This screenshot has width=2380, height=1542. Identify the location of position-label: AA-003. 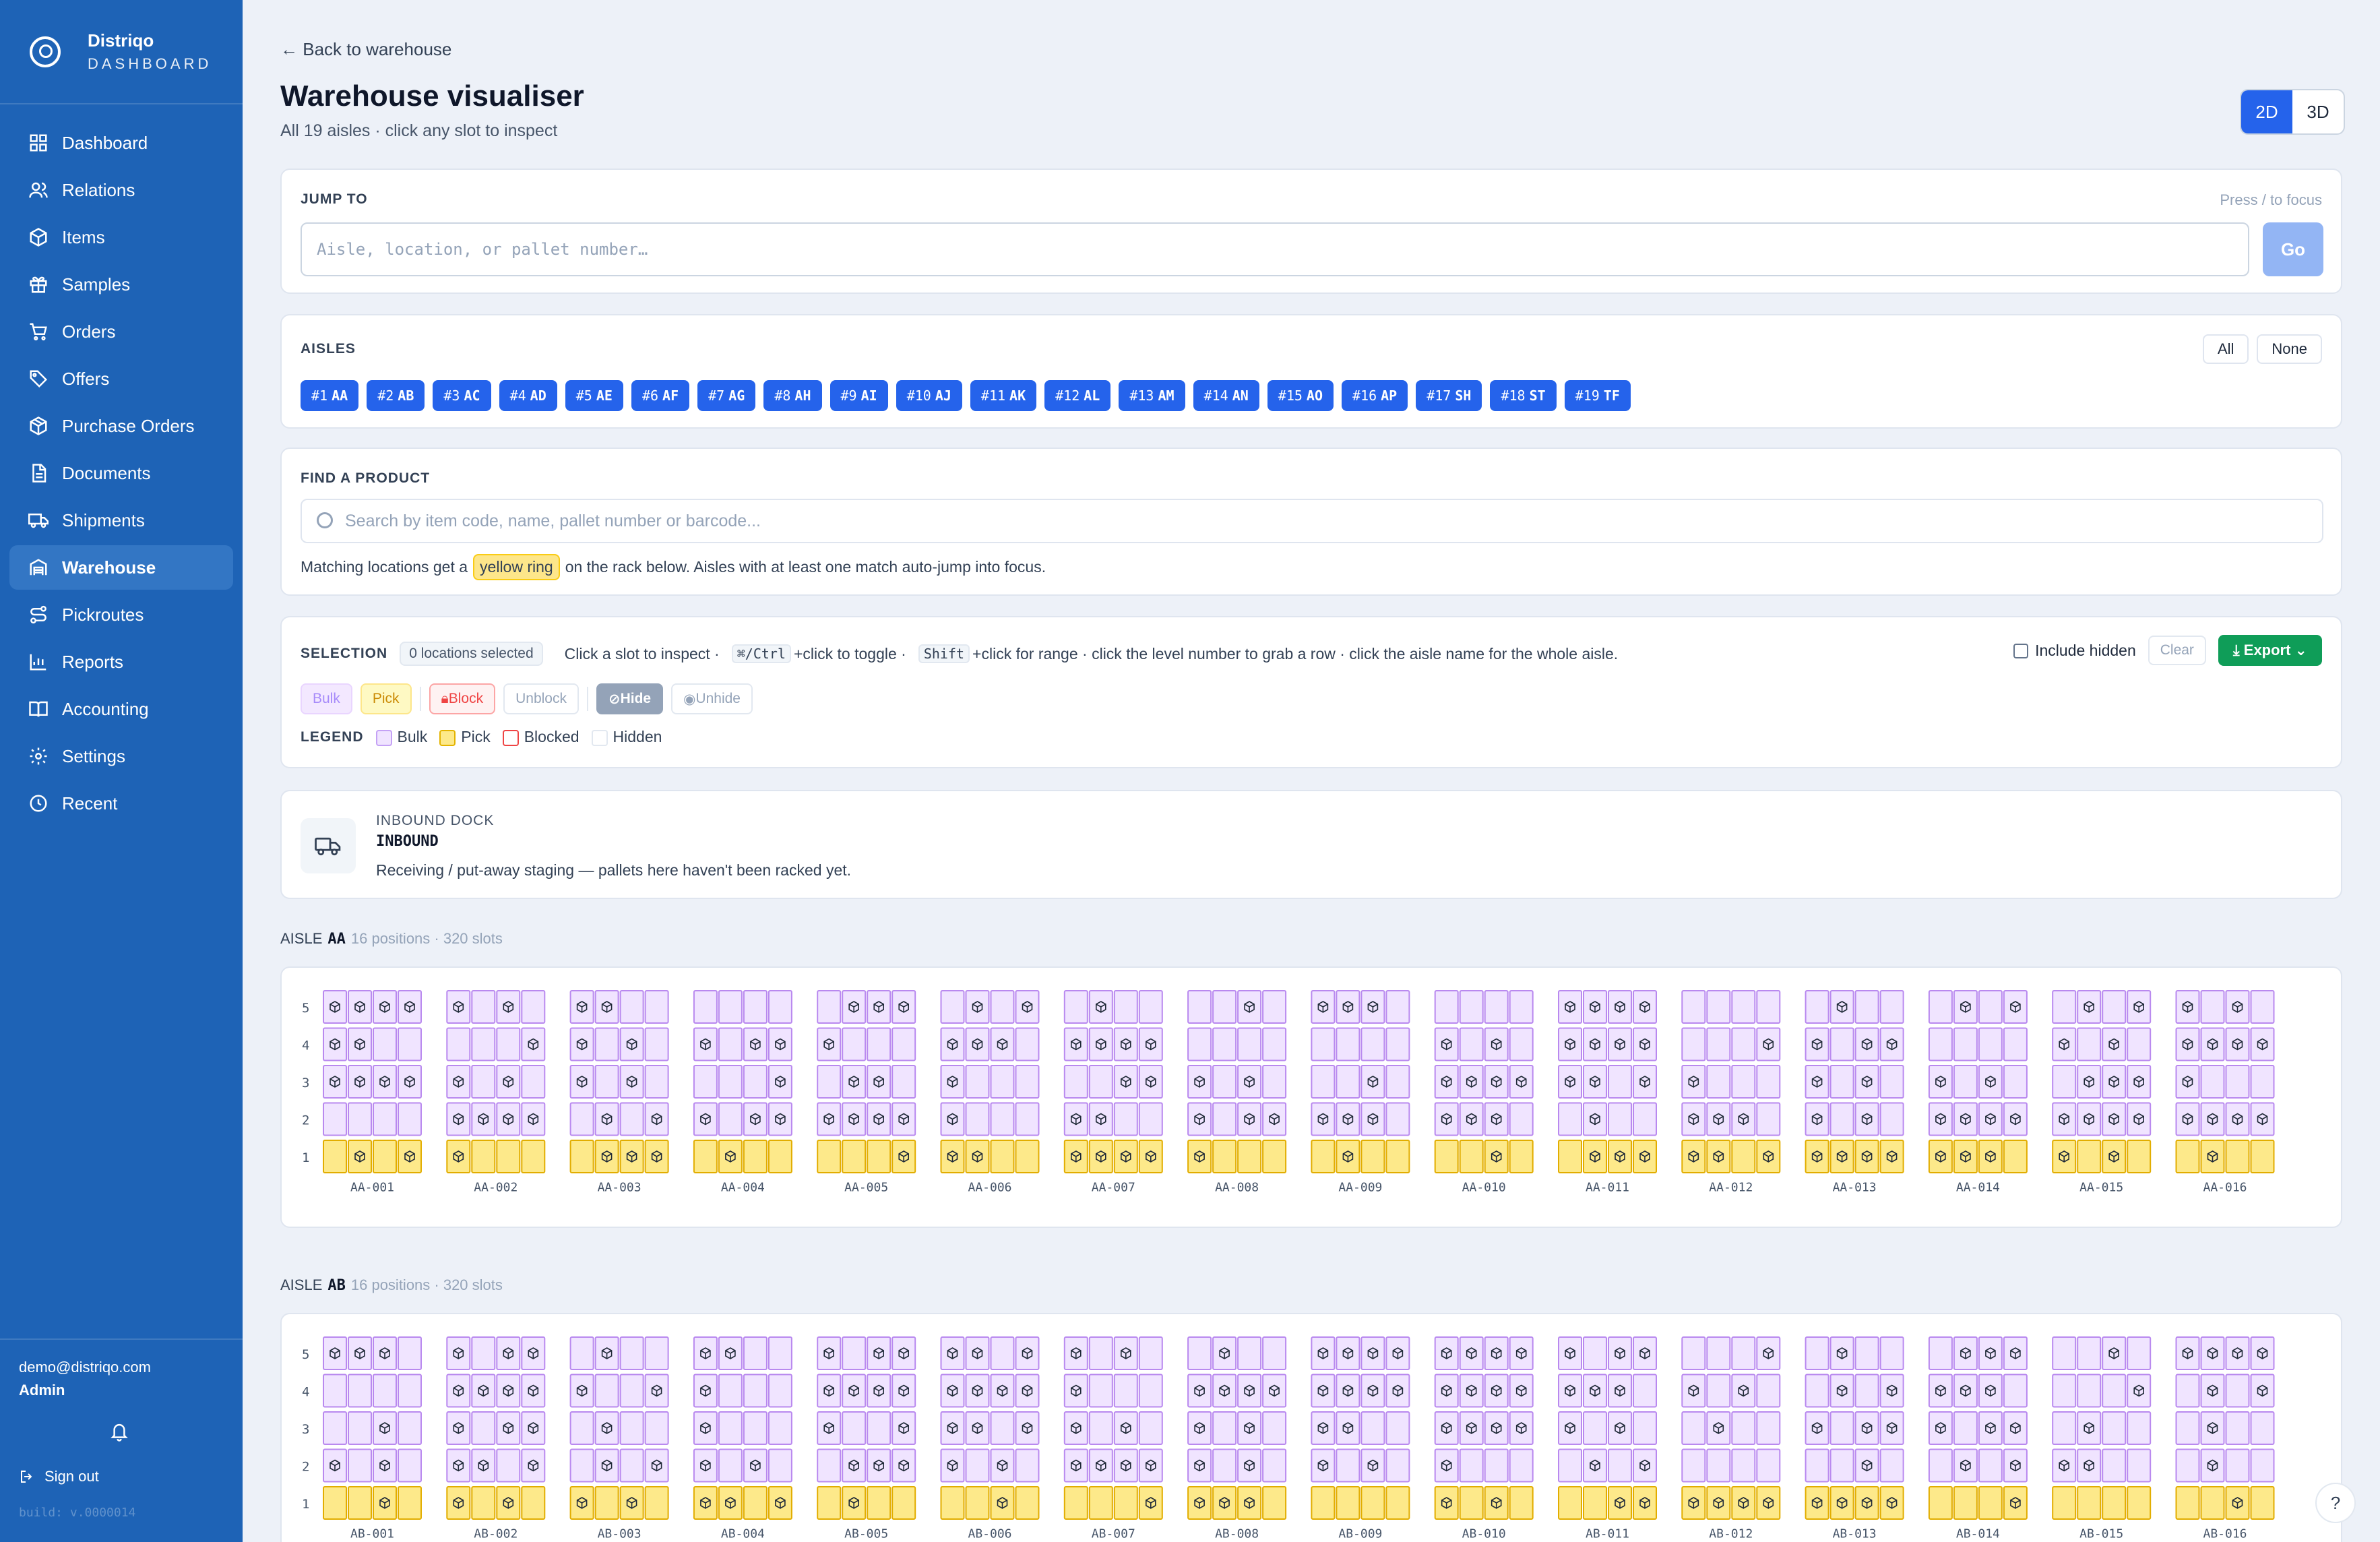
(620, 1188).